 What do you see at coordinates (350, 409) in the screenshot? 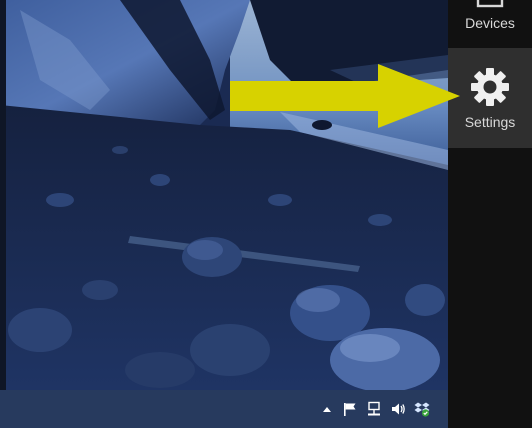
I see `action-center-flag-icon` at bounding box center [350, 409].